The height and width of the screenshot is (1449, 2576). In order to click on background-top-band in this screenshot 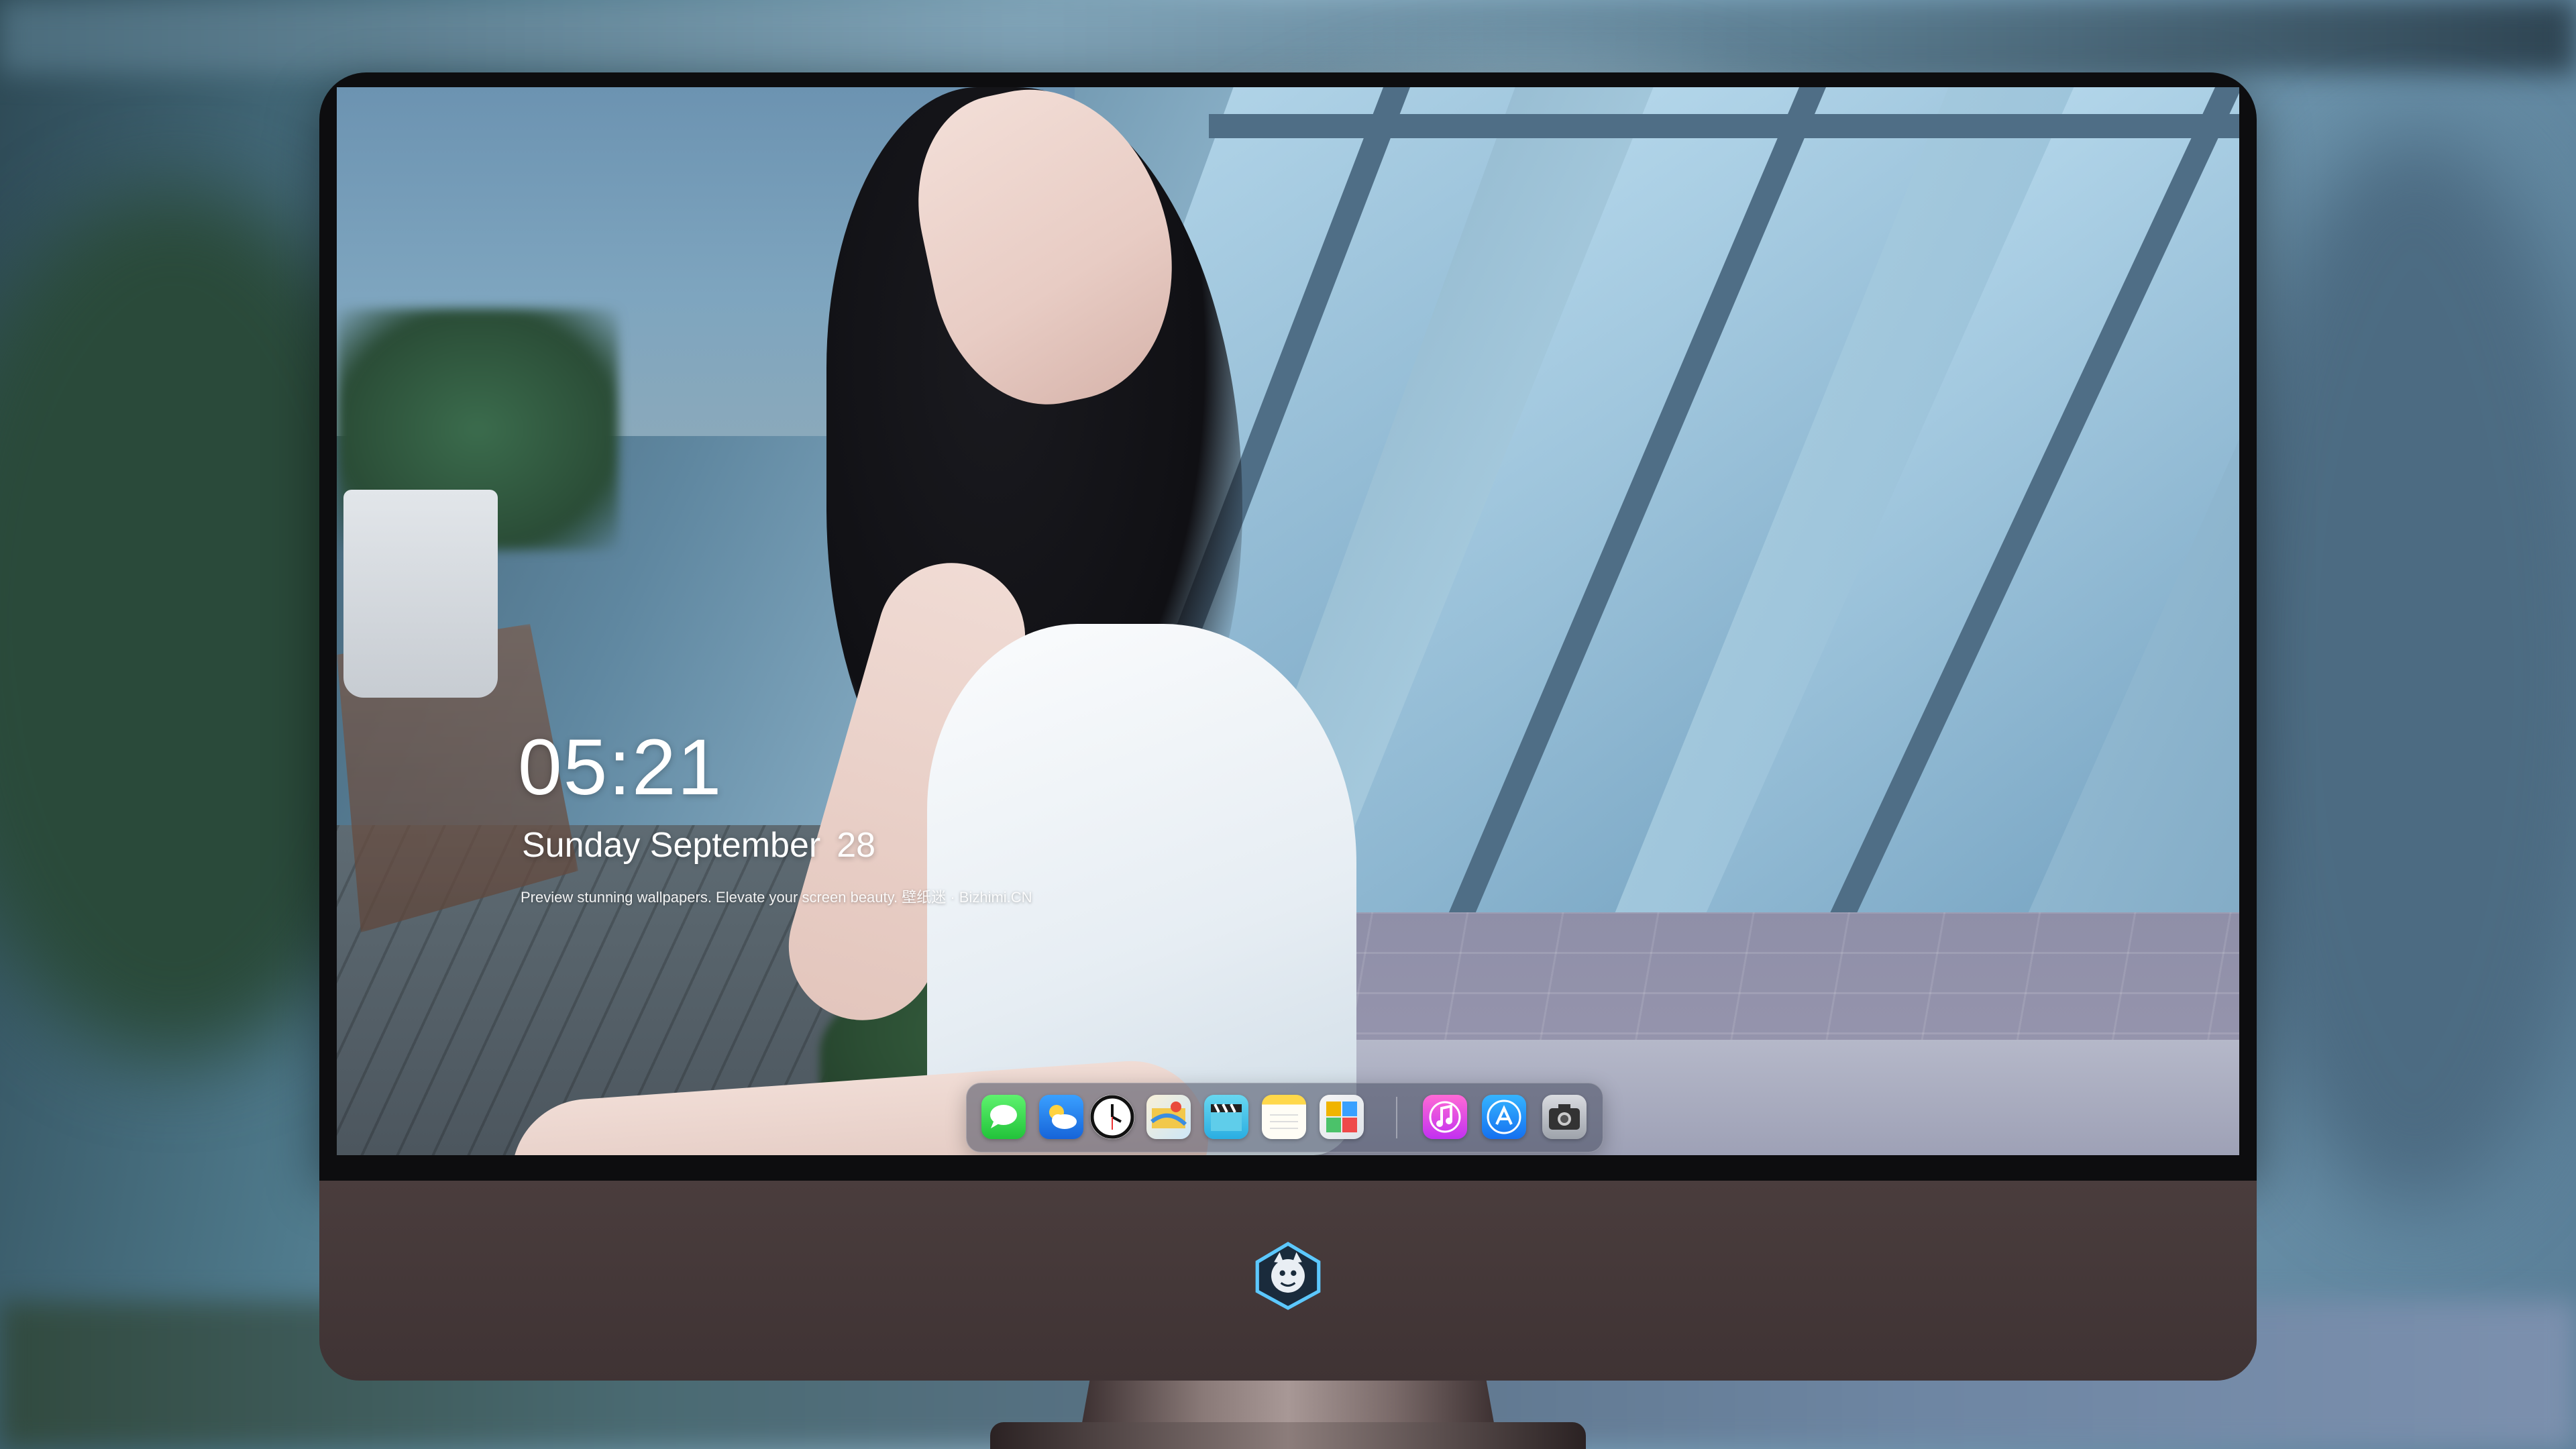, I will do `click(1288, 37)`.